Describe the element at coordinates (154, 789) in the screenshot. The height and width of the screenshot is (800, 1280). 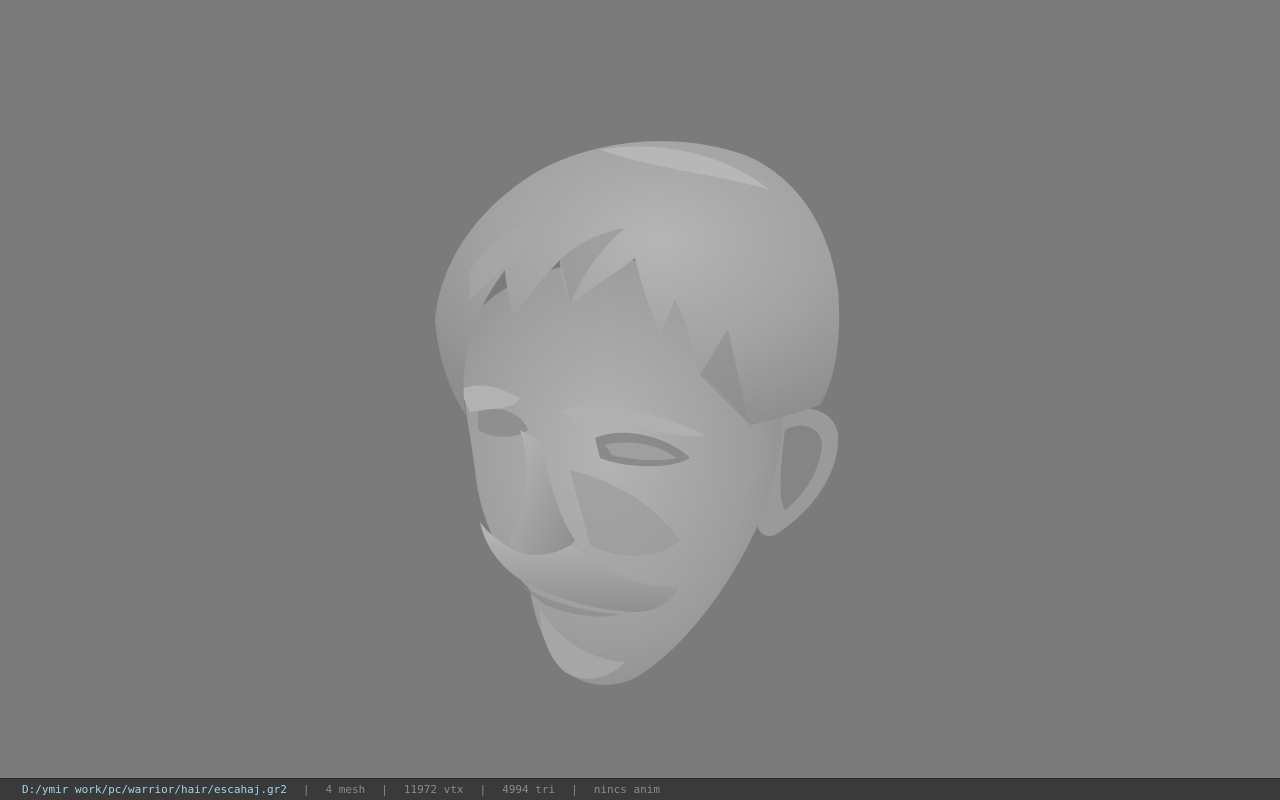
I see `file-path-label: D:/ymir work/pc/warrior/hair/escahaj.gr2` at that location.